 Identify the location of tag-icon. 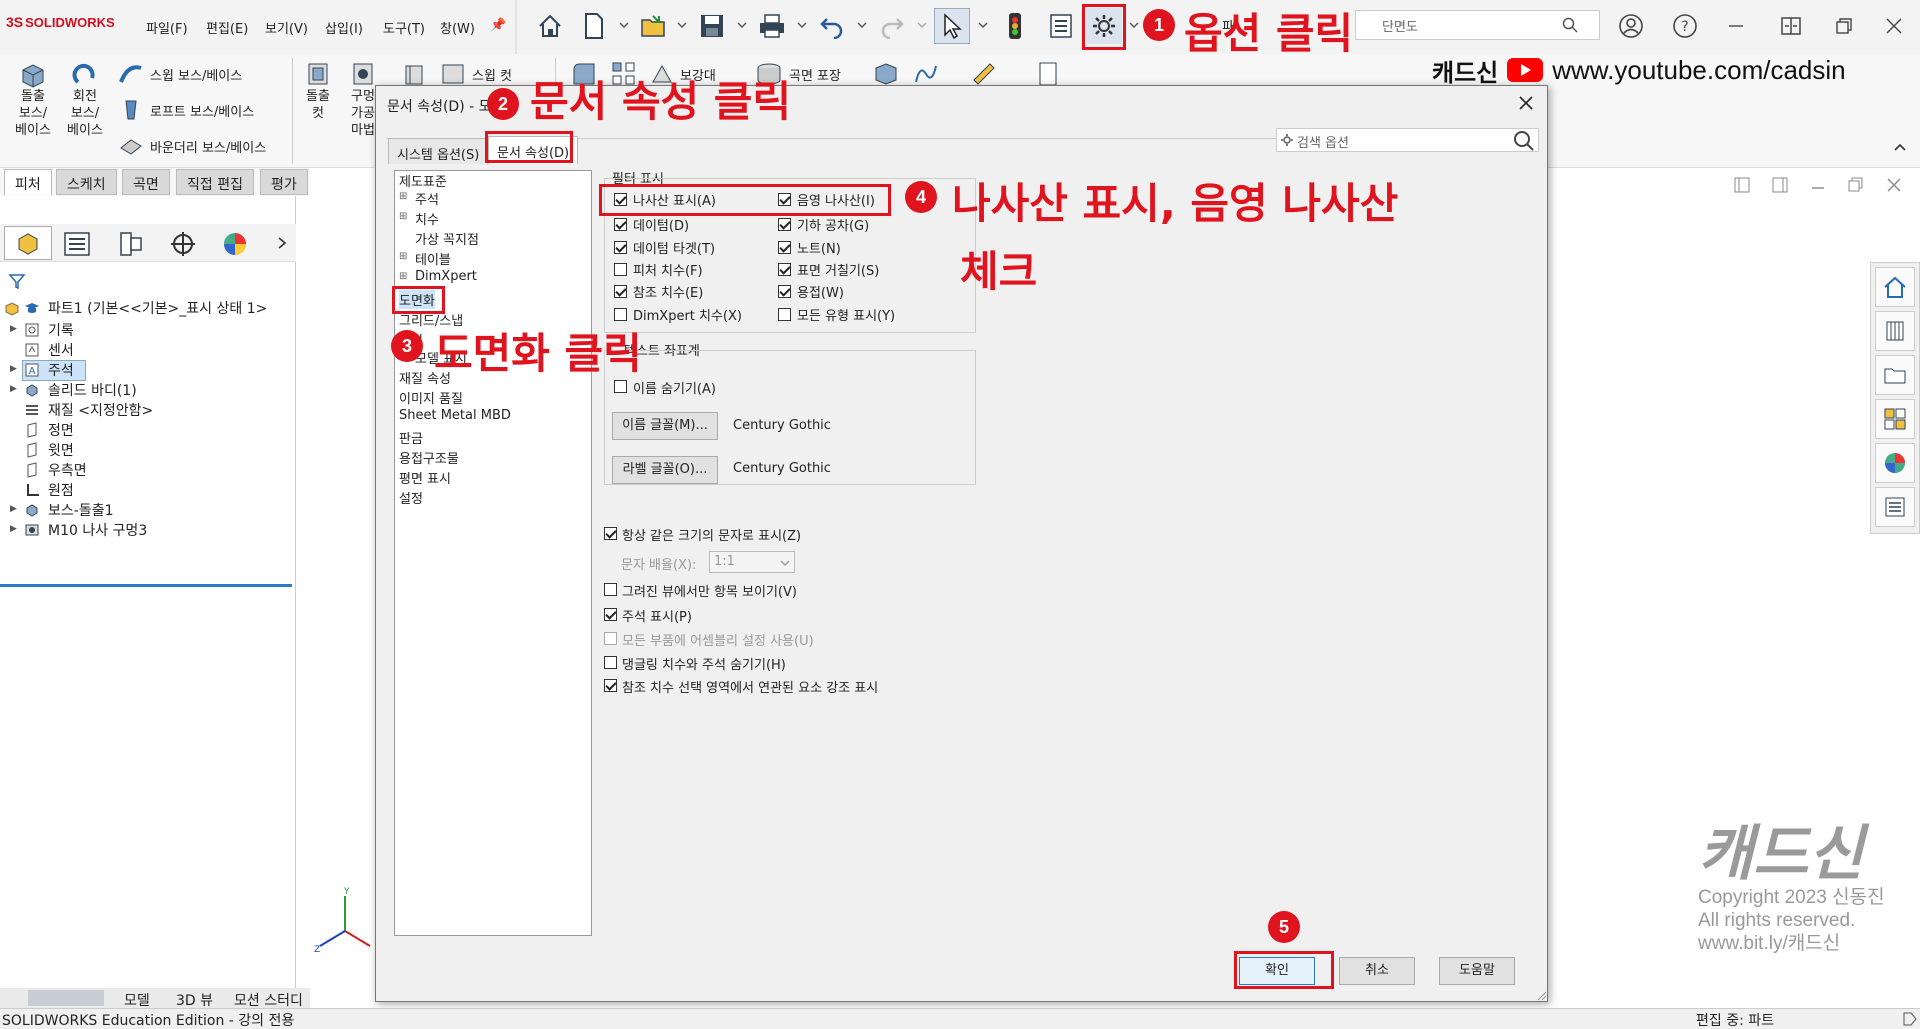
(1910, 1019).